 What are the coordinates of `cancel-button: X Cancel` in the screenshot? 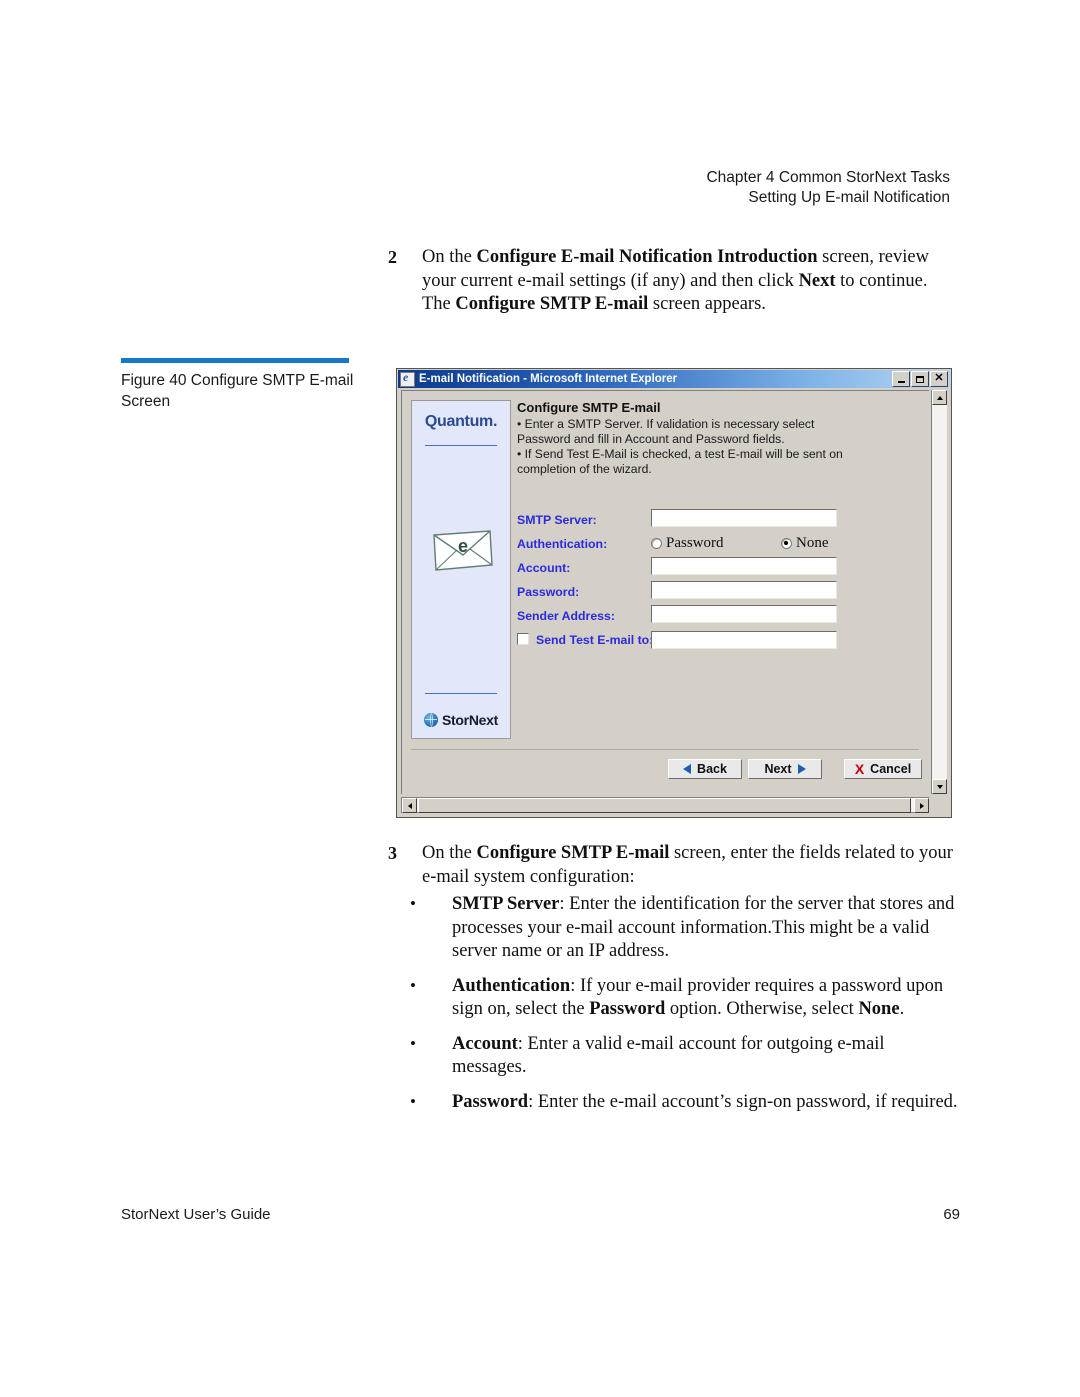 It's located at (883, 769).